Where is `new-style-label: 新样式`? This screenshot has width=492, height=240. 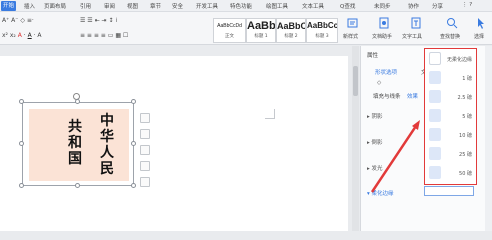 new-style-label: 新样式 is located at coordinates (351, 37).